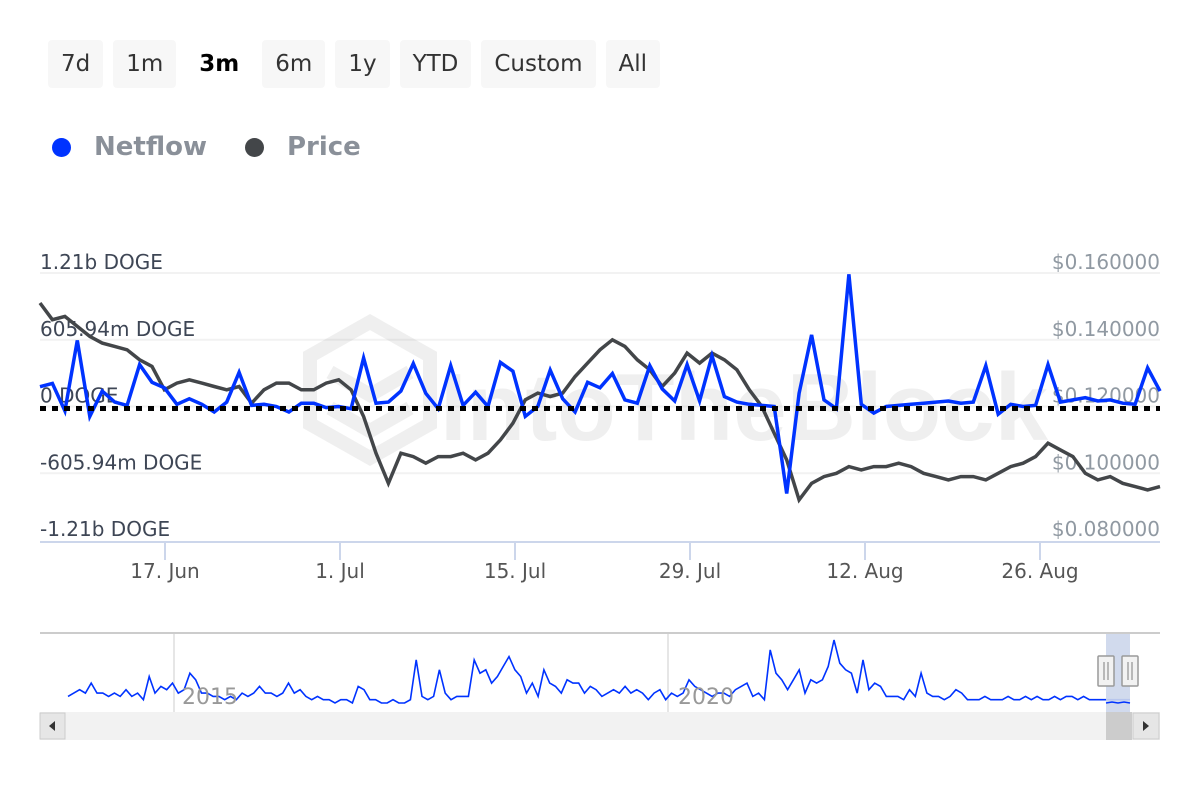 The width and height of the screenshot is (1200, 800). What do you see at coordinates (1106, 329) in the screenshot?
I see `right-axis-tick-label: $0.140000` at bounding box center [1106, 329].